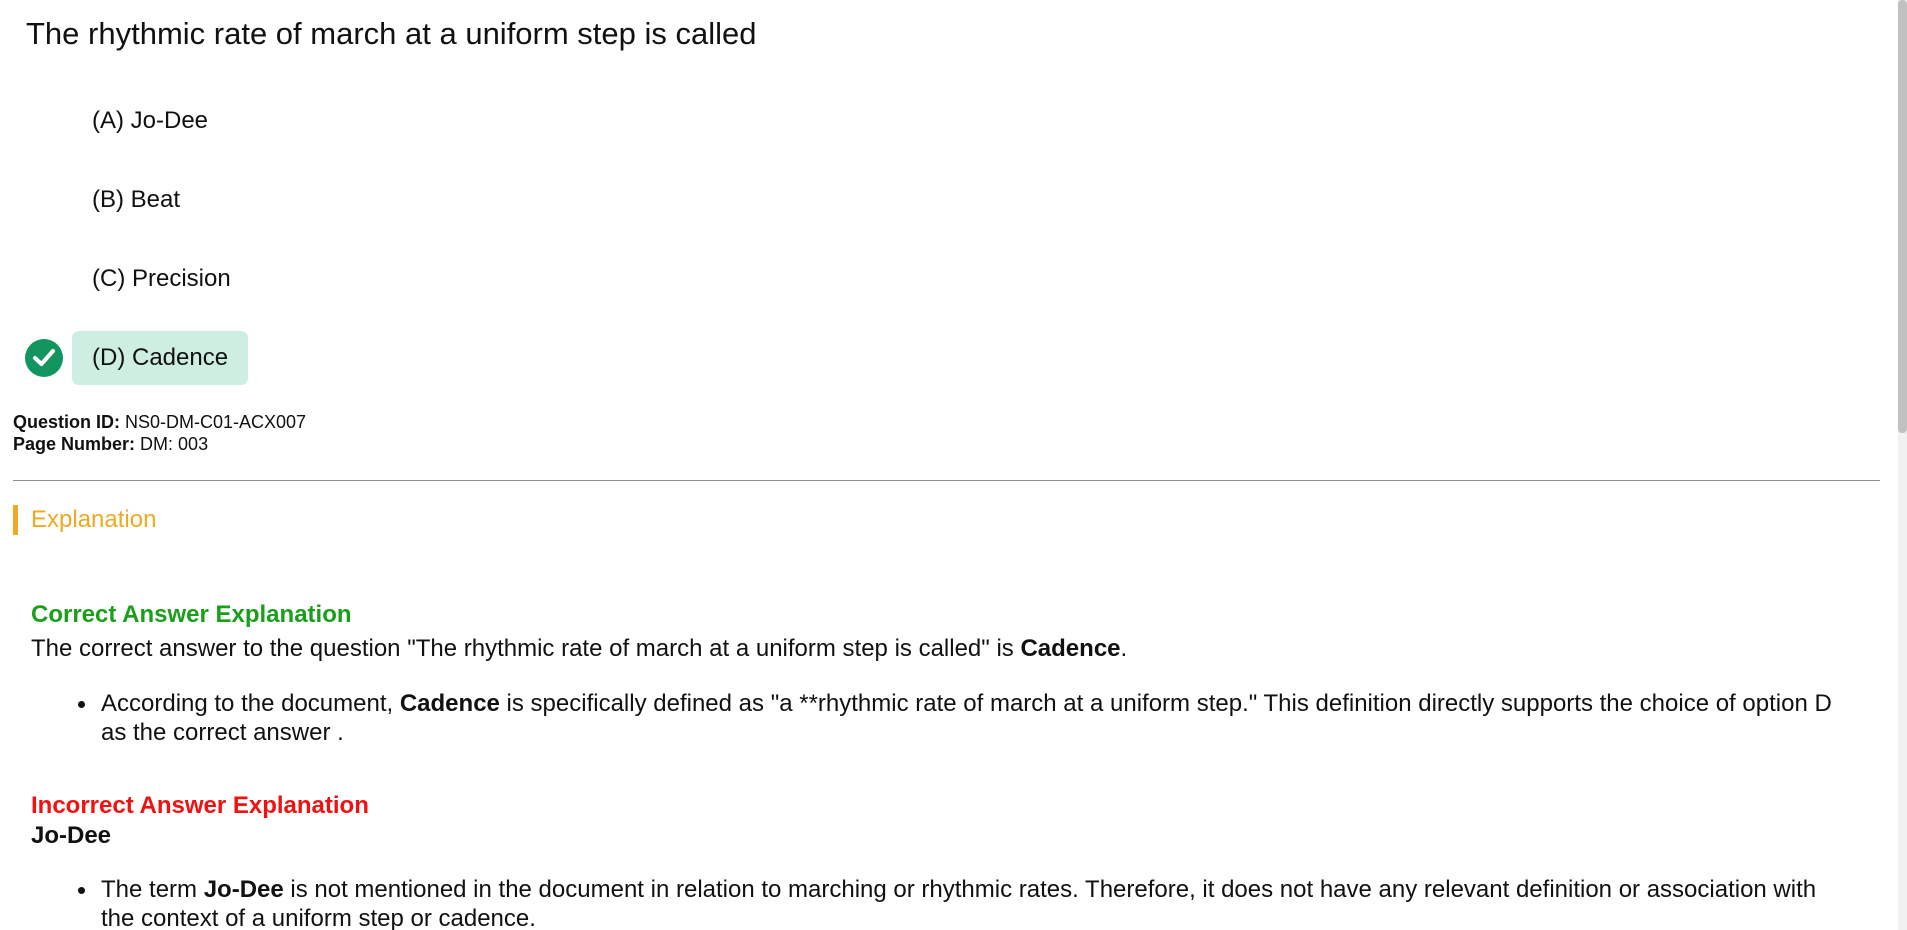 This screenshot has width=1907, height=930. I want to click on incorrect-bullet-prefix: The term, so click(152, 889).